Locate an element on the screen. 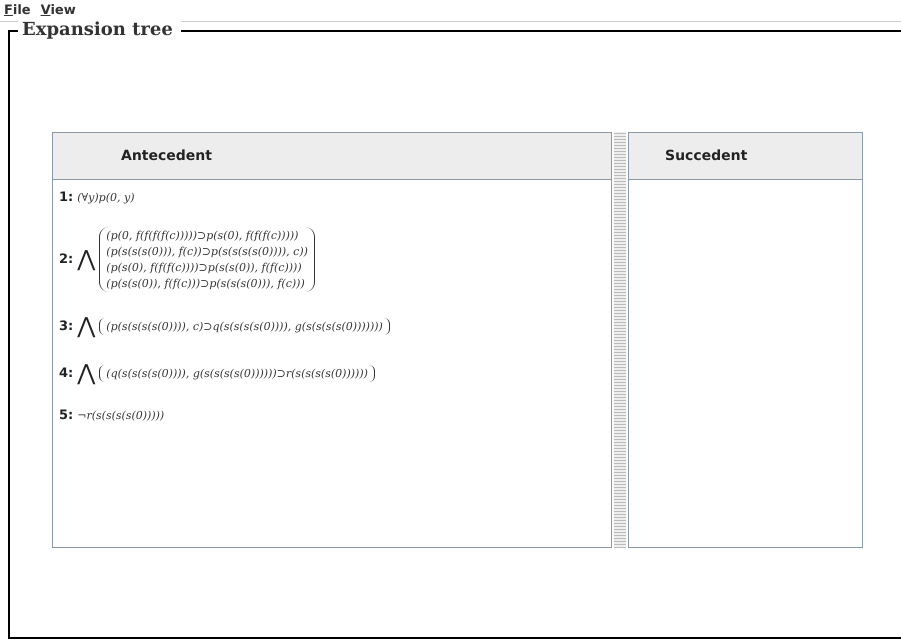 The image size is (901, 642). formula: (q(s(s(s(s(0)))), g(s(s(s(s(0))))))⊃r(s(s(s(s(0)))))) is located at coordinates (237, 373).